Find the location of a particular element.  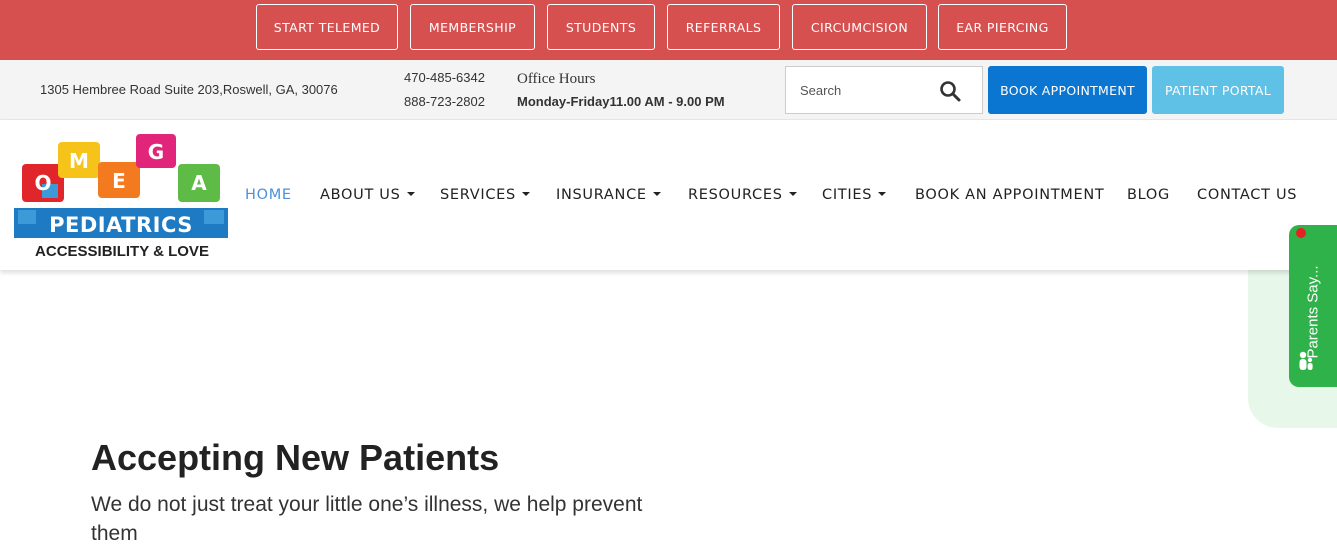

logo-letter-a: A is located at coordinates (199, 183).